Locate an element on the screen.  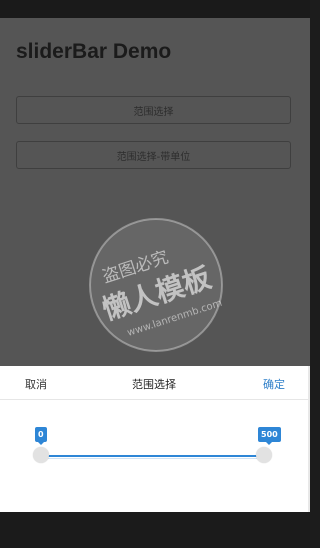
system-nav-bar is located at coordinates (155, 530).